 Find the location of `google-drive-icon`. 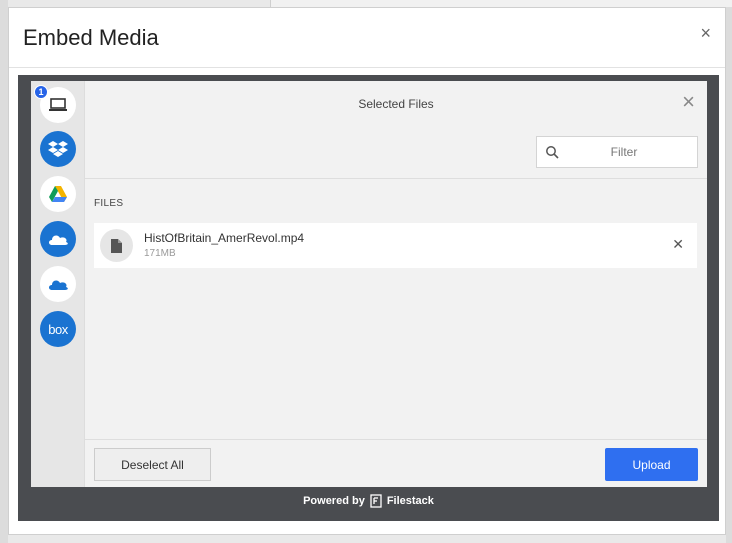

google-drive-icon is located at coordinates (58, 194).